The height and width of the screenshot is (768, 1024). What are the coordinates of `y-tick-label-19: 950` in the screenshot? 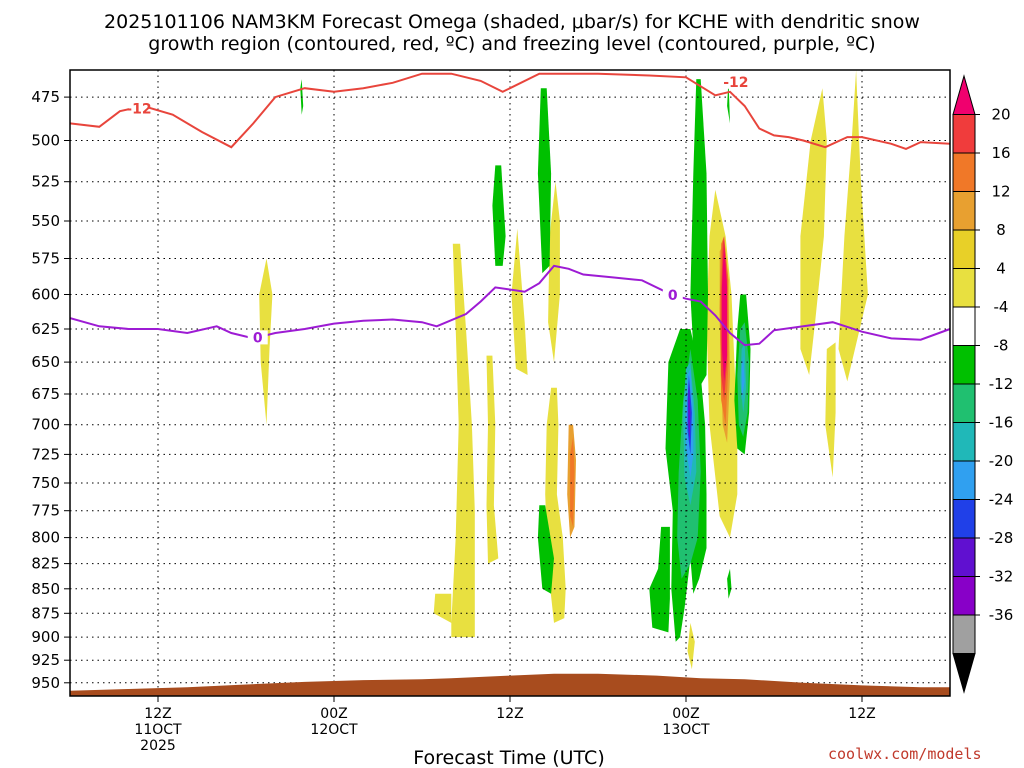 It's located at (45, 683).